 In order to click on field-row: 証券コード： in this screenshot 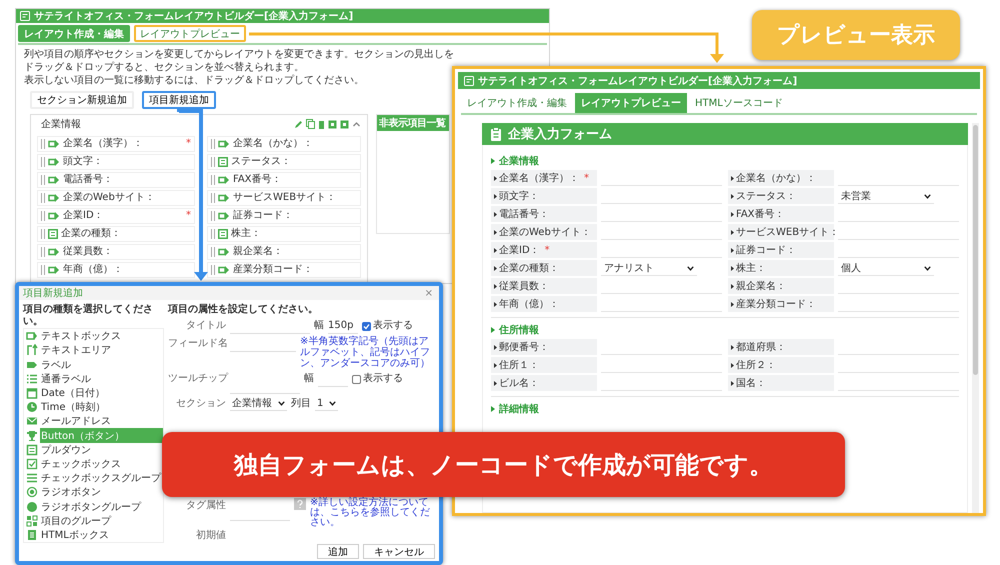, I will do `click(284, 216)`.